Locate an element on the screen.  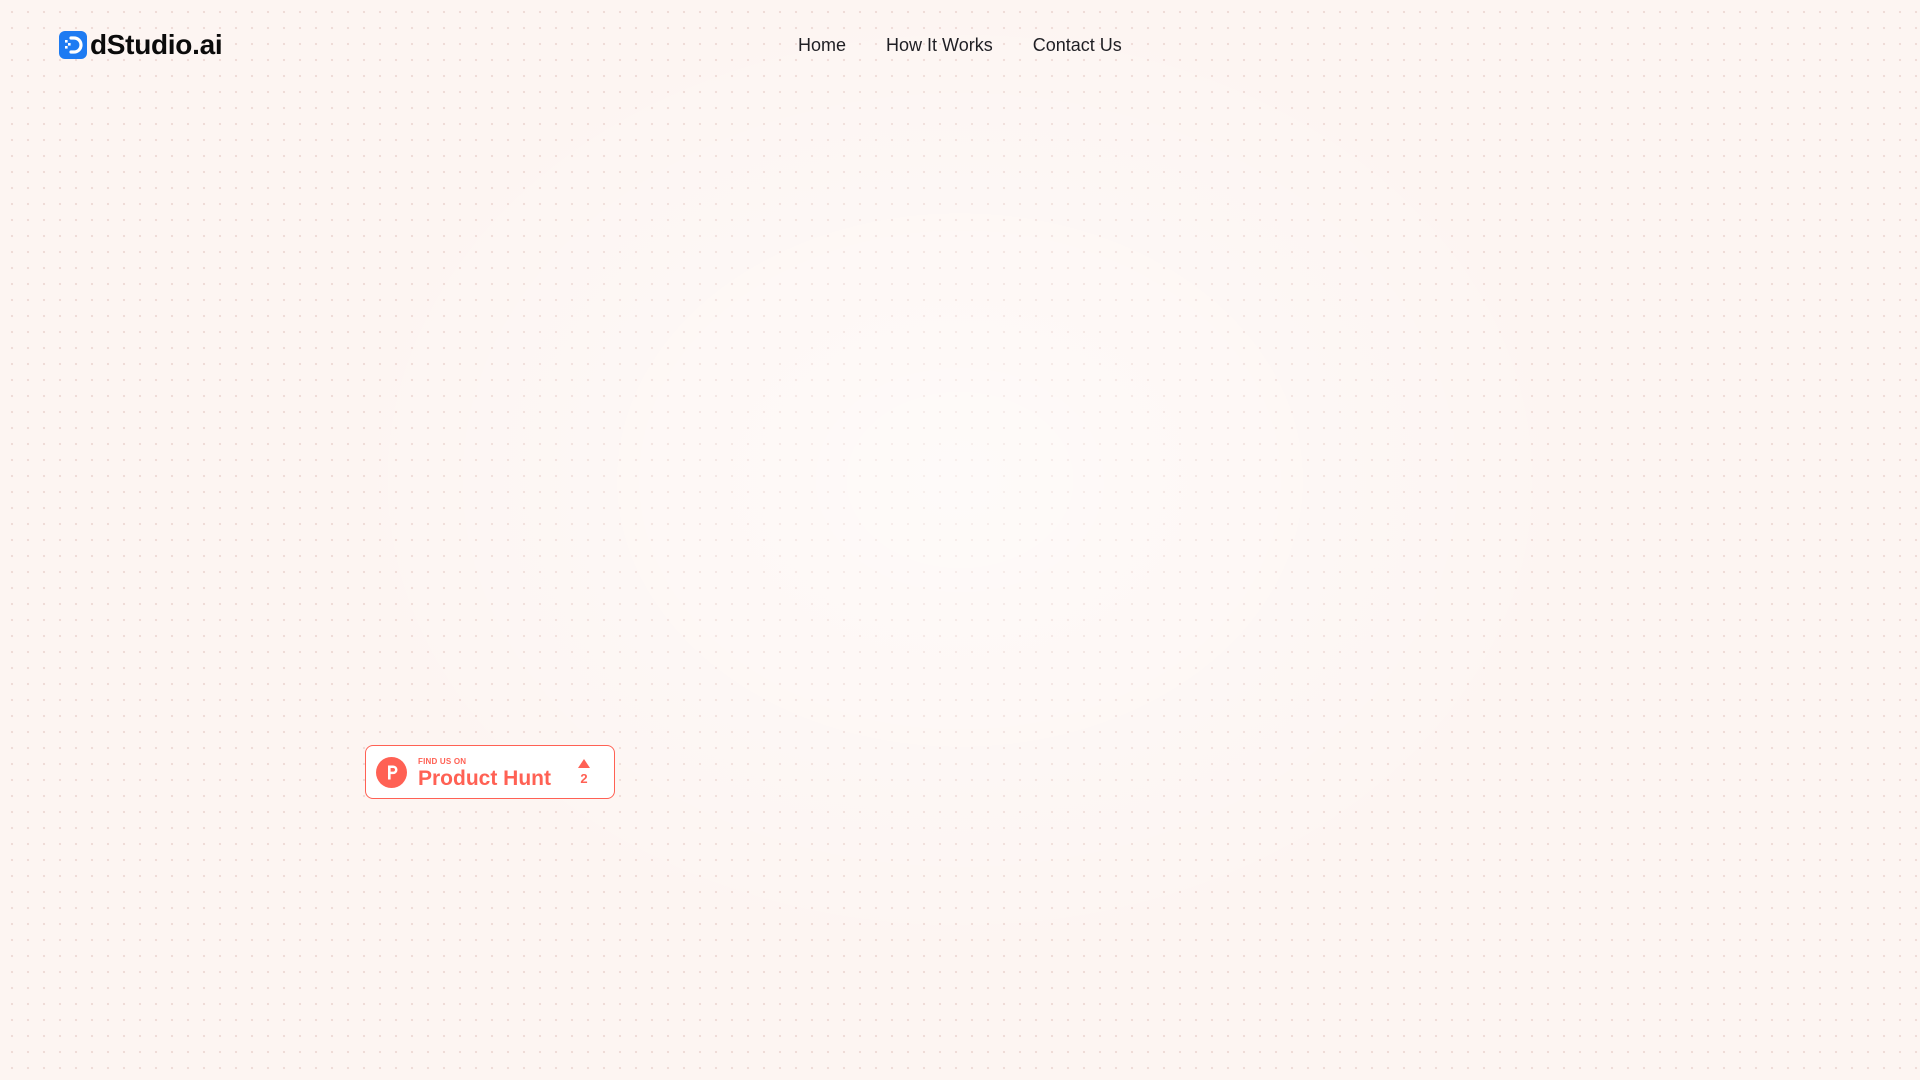
nav-home: Home is located at coordinates (822, 45).